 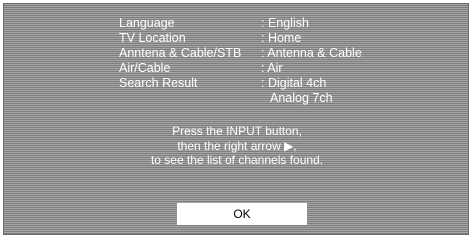 What do you see at coordinates (237, 160) in the screenshot?
I see `instruction-line-3: to see the list of channels found.` at bounding box center [237, 160].